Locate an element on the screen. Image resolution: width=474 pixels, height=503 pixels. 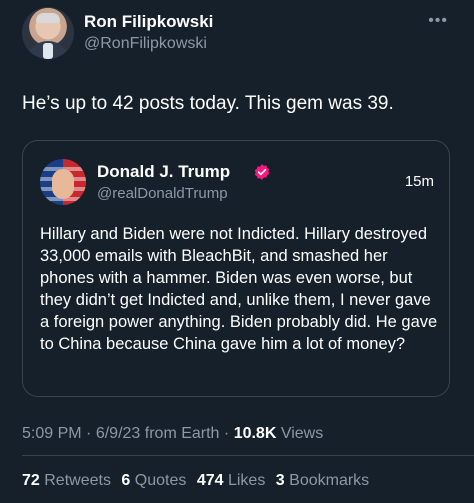
tweet-date: 6/9/23 is located at coordinates (118, 433).